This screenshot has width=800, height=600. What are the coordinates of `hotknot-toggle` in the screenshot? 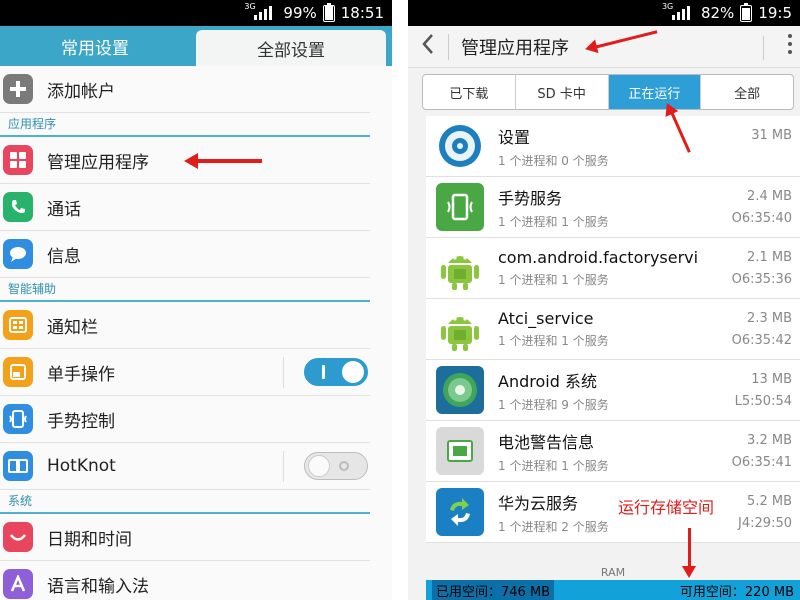 It's located at (336, 466).